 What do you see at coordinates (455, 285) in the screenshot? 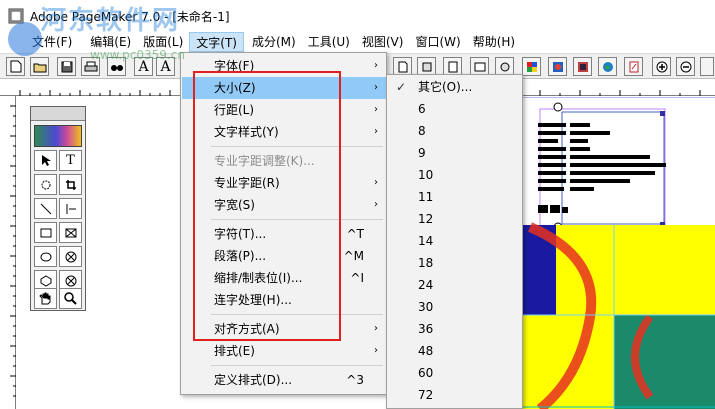
I see `size-item-24: 24` at bounding box center [455, 285].